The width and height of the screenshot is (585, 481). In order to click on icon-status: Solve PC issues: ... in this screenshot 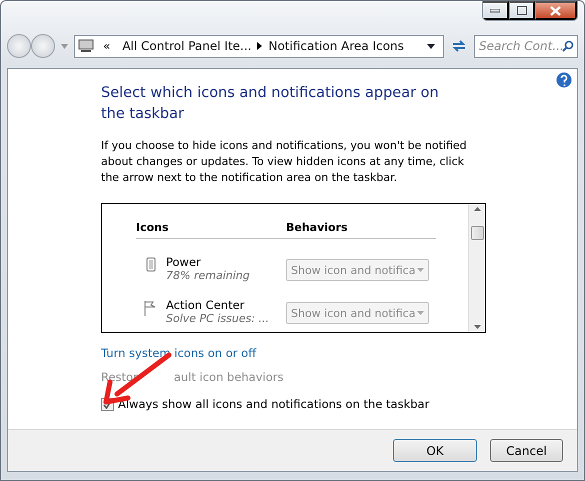, I will do `click(218, 318)`.